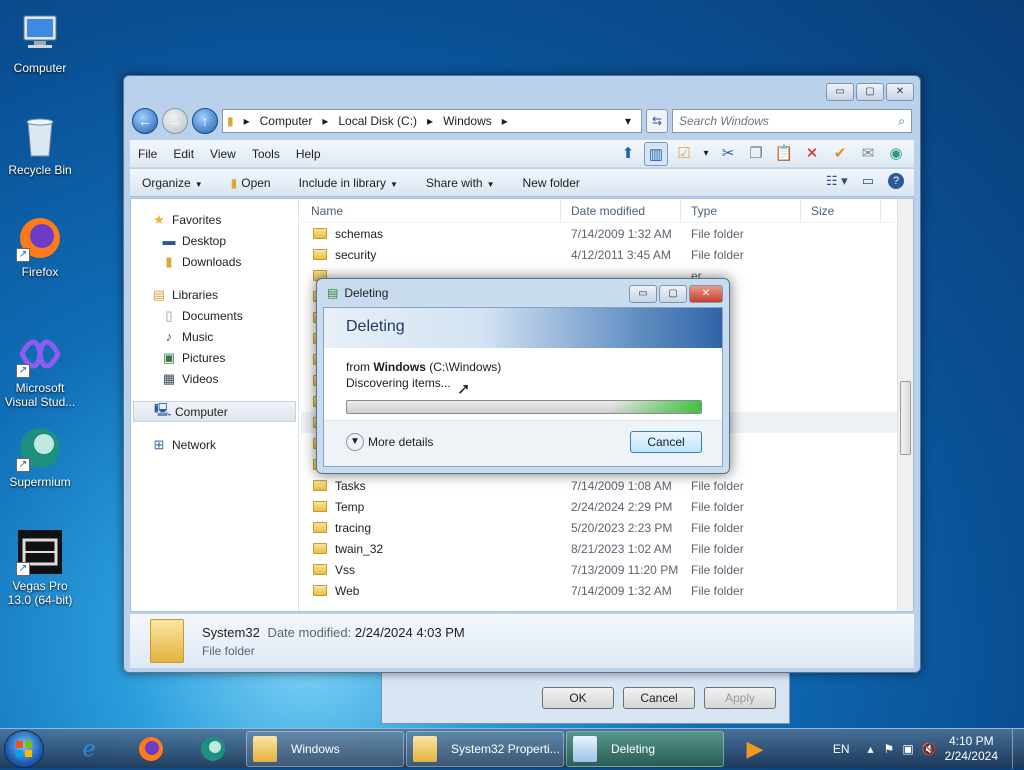  Describe the element at coordinates (599, 548) in the screenshot. I see `table-row: twain_32 8/21/2023 1:02 AM File folder` at that location.